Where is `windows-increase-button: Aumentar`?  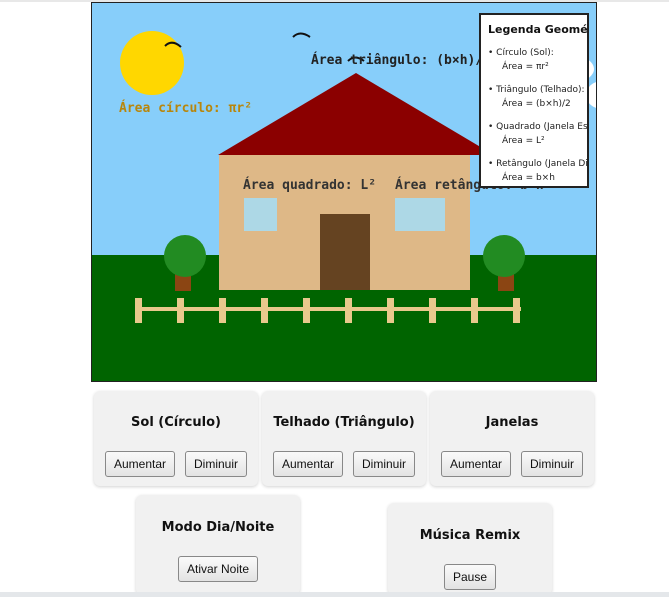 windows-increase-button: Aumentar is located at coordinates (476, 464).